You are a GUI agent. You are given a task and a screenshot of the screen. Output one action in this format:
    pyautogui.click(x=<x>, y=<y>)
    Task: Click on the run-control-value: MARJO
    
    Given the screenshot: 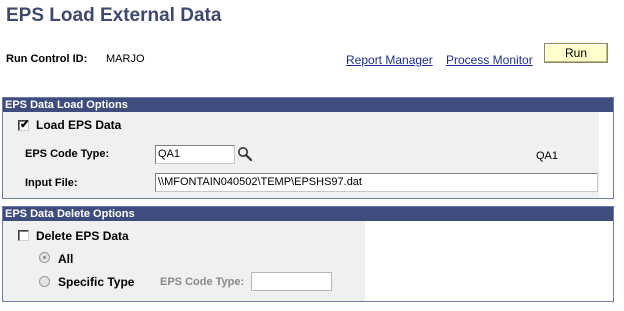 What is the action you would take?
    pyautogui.click(x=125, y=59)
    